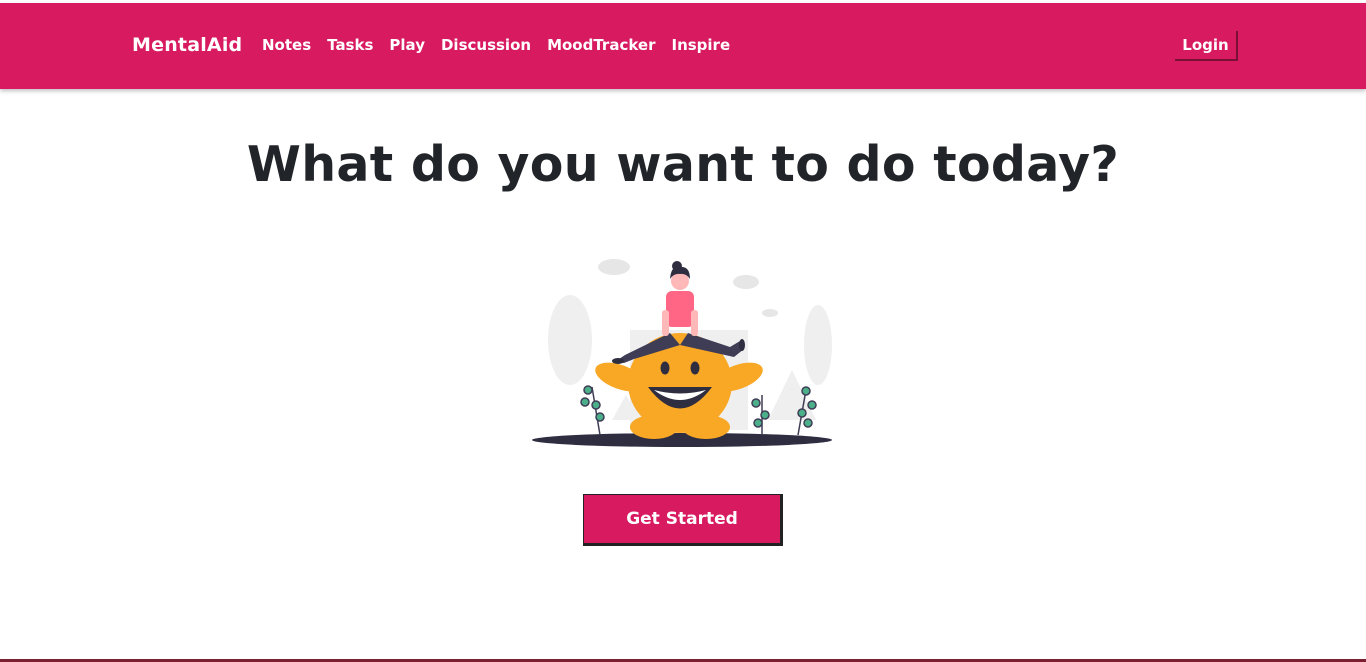  What do you see at coordinates (683, 164) in the screenshot?
I see `page-title: What do you want to do today?` at bounding box center [683, 164].